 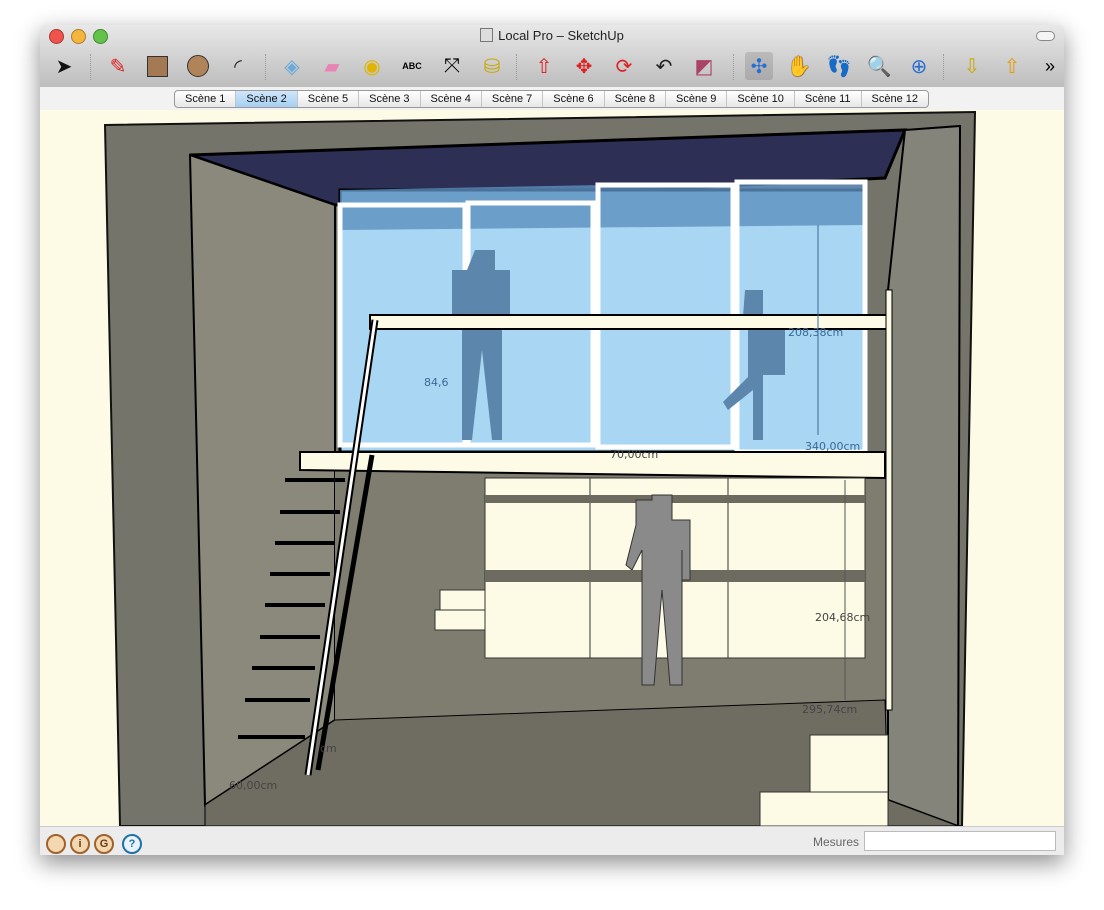 I want to click on dimension-label: 340,00cm, so click(x=832, y=446).